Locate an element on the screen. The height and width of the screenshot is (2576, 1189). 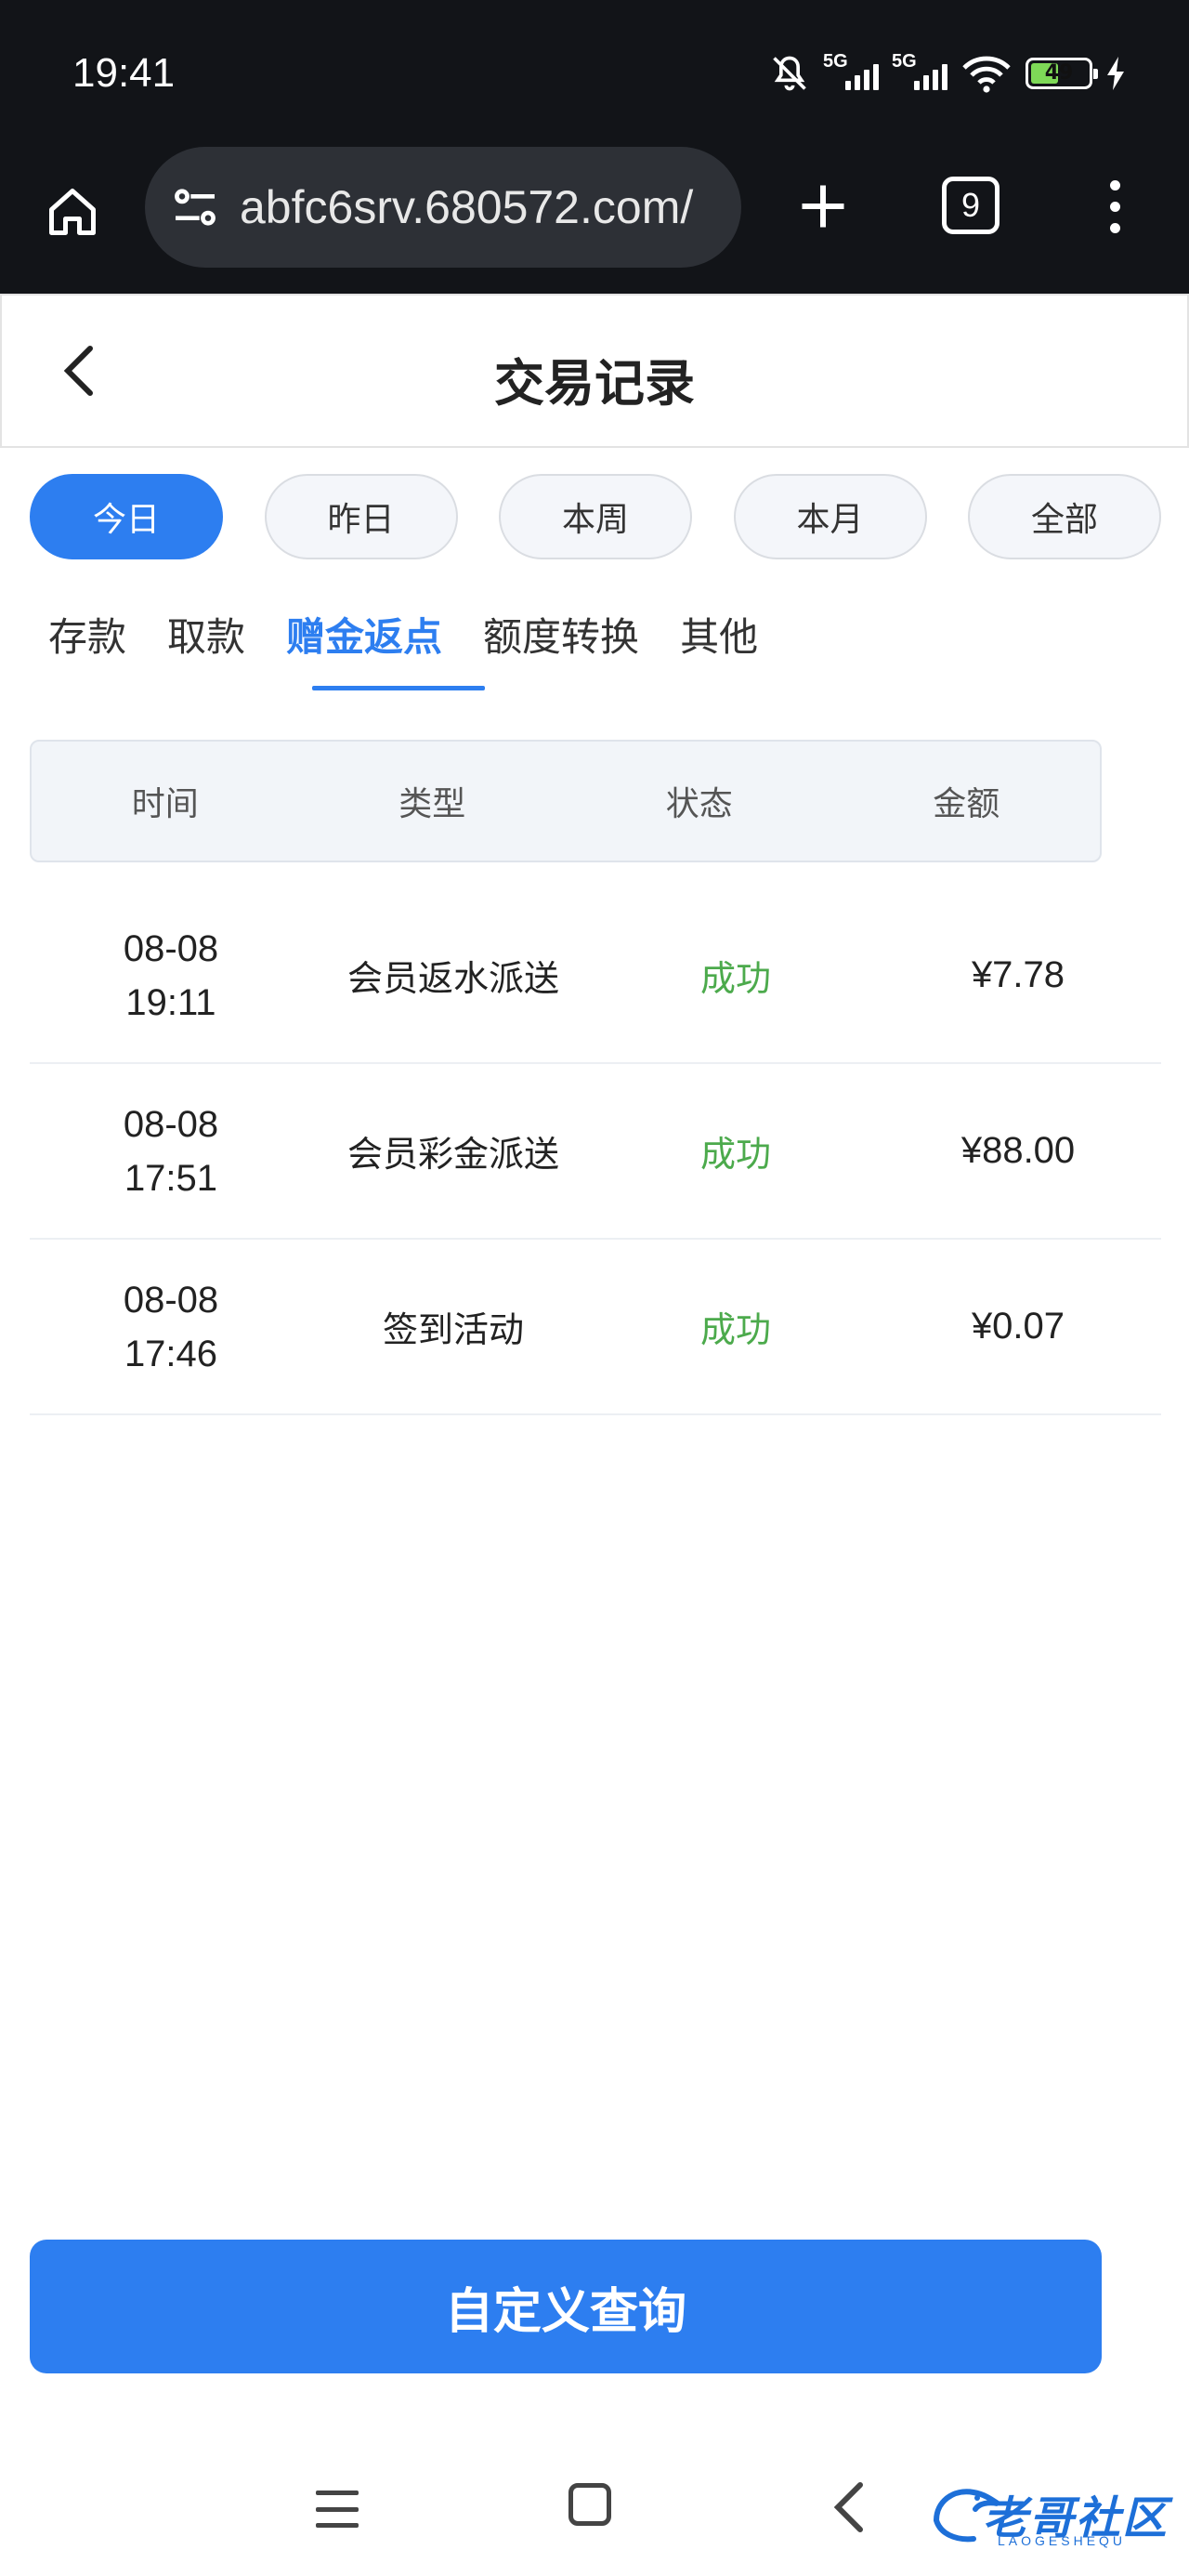
browser-home-button is located at coordinates (72, 212).